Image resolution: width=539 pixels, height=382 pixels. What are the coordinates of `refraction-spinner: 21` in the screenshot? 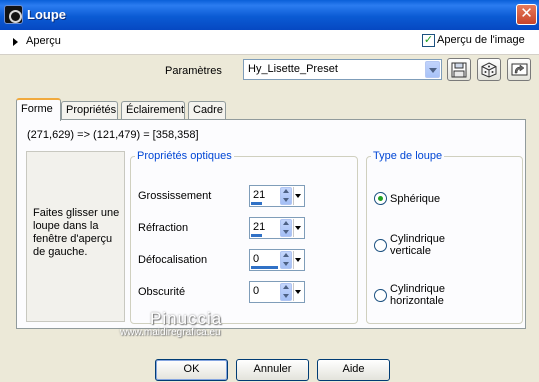 It's located at (277, 228).